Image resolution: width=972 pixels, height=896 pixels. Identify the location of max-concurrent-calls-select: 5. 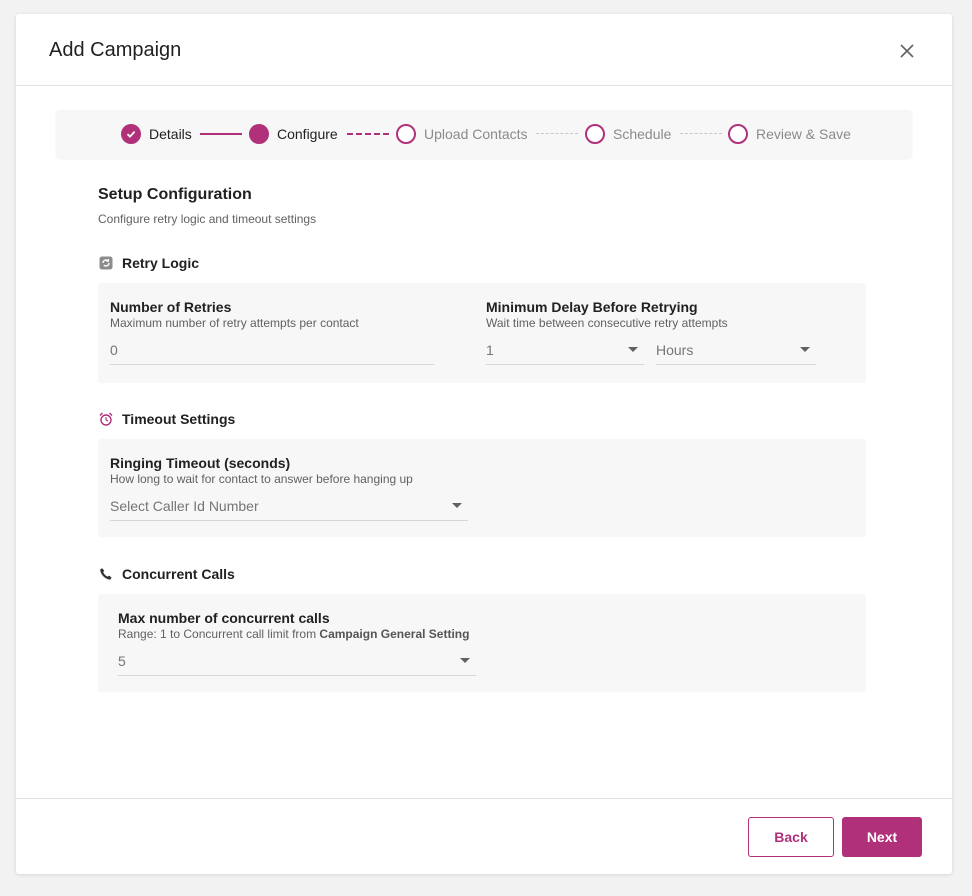
(297, 661).